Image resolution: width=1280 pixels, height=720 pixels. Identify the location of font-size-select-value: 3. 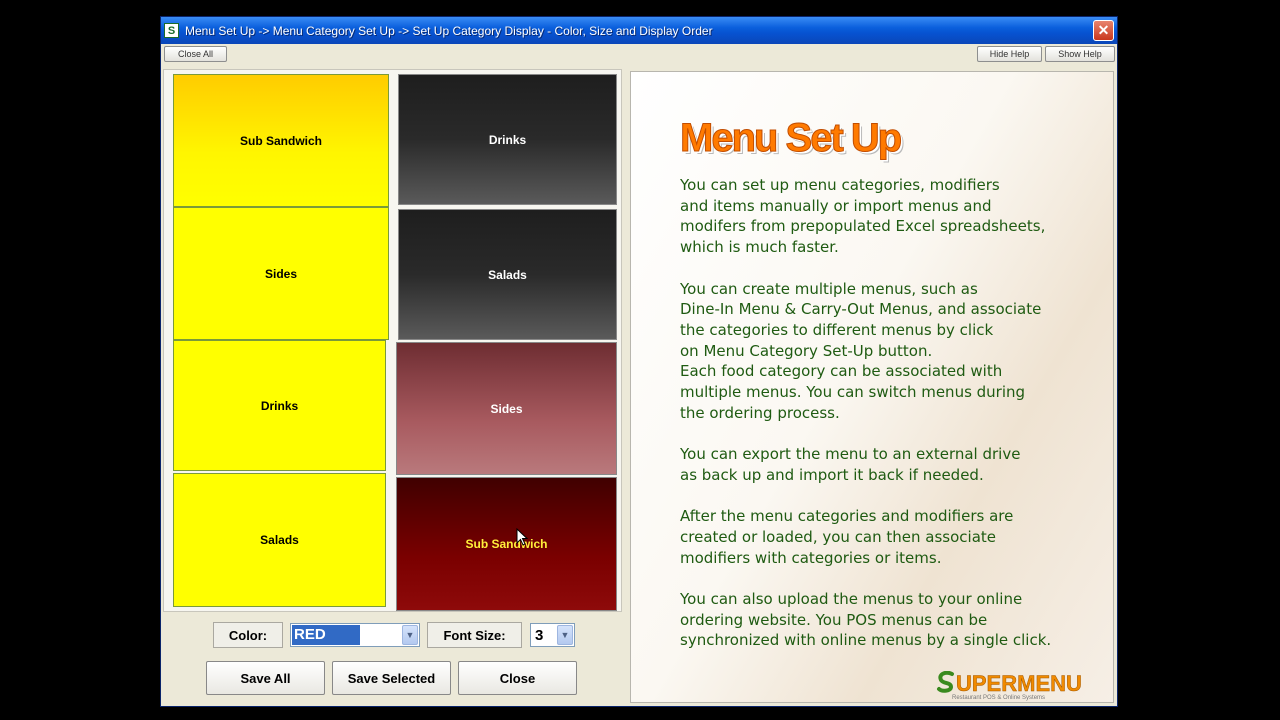
(539, 635).